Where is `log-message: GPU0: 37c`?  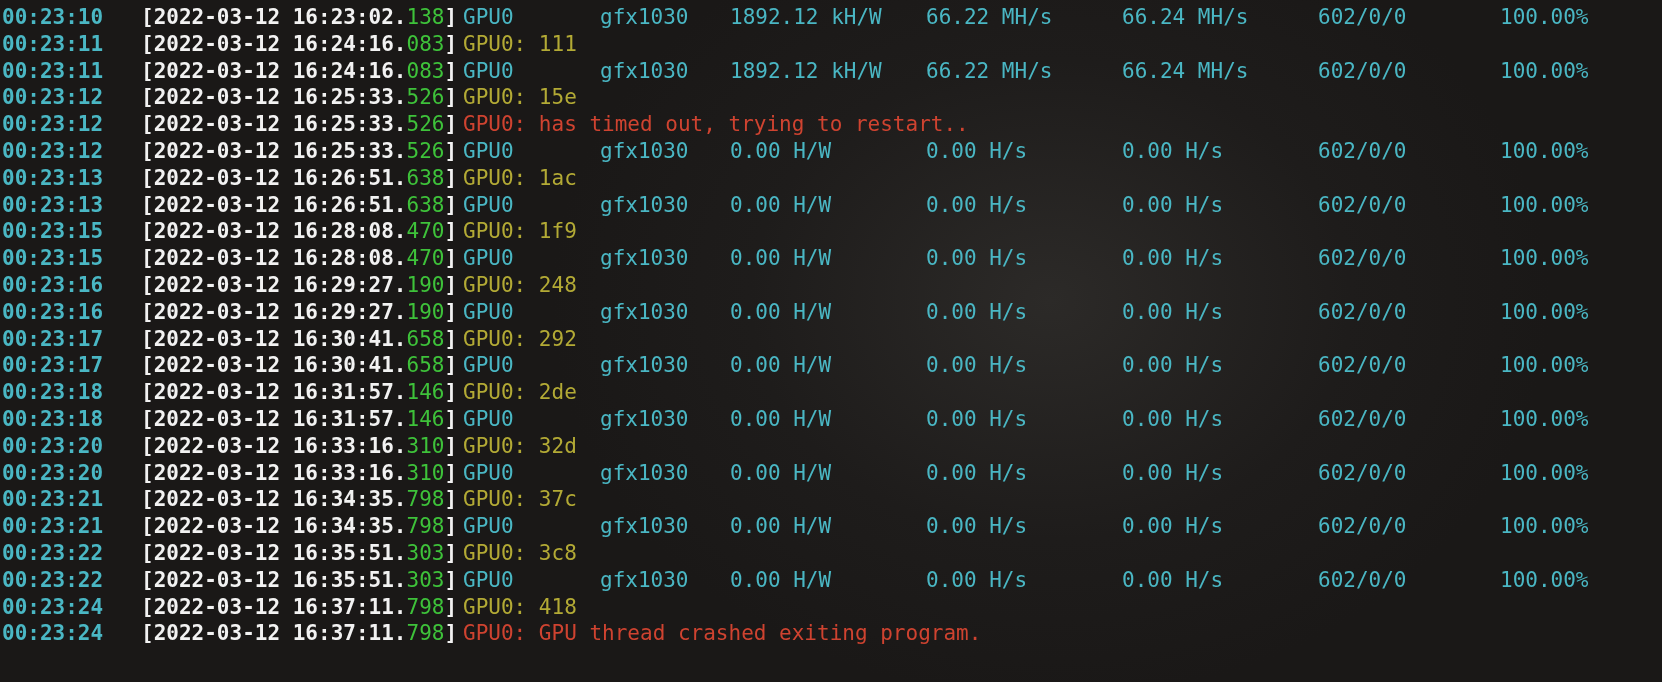
log-message: GPU0: 37c is located at coordinates (520, 500).